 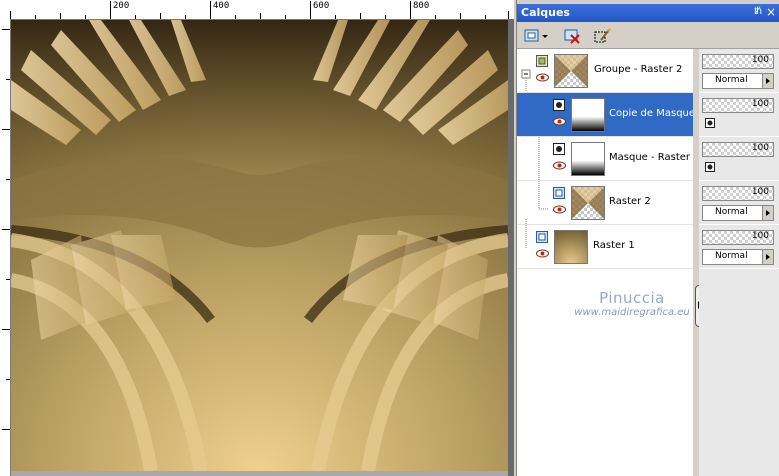 What do you see at coordinates (758, 11) in the screenshot?
I see `pin-icon: ᵺ` at bounding box center [758, 11].